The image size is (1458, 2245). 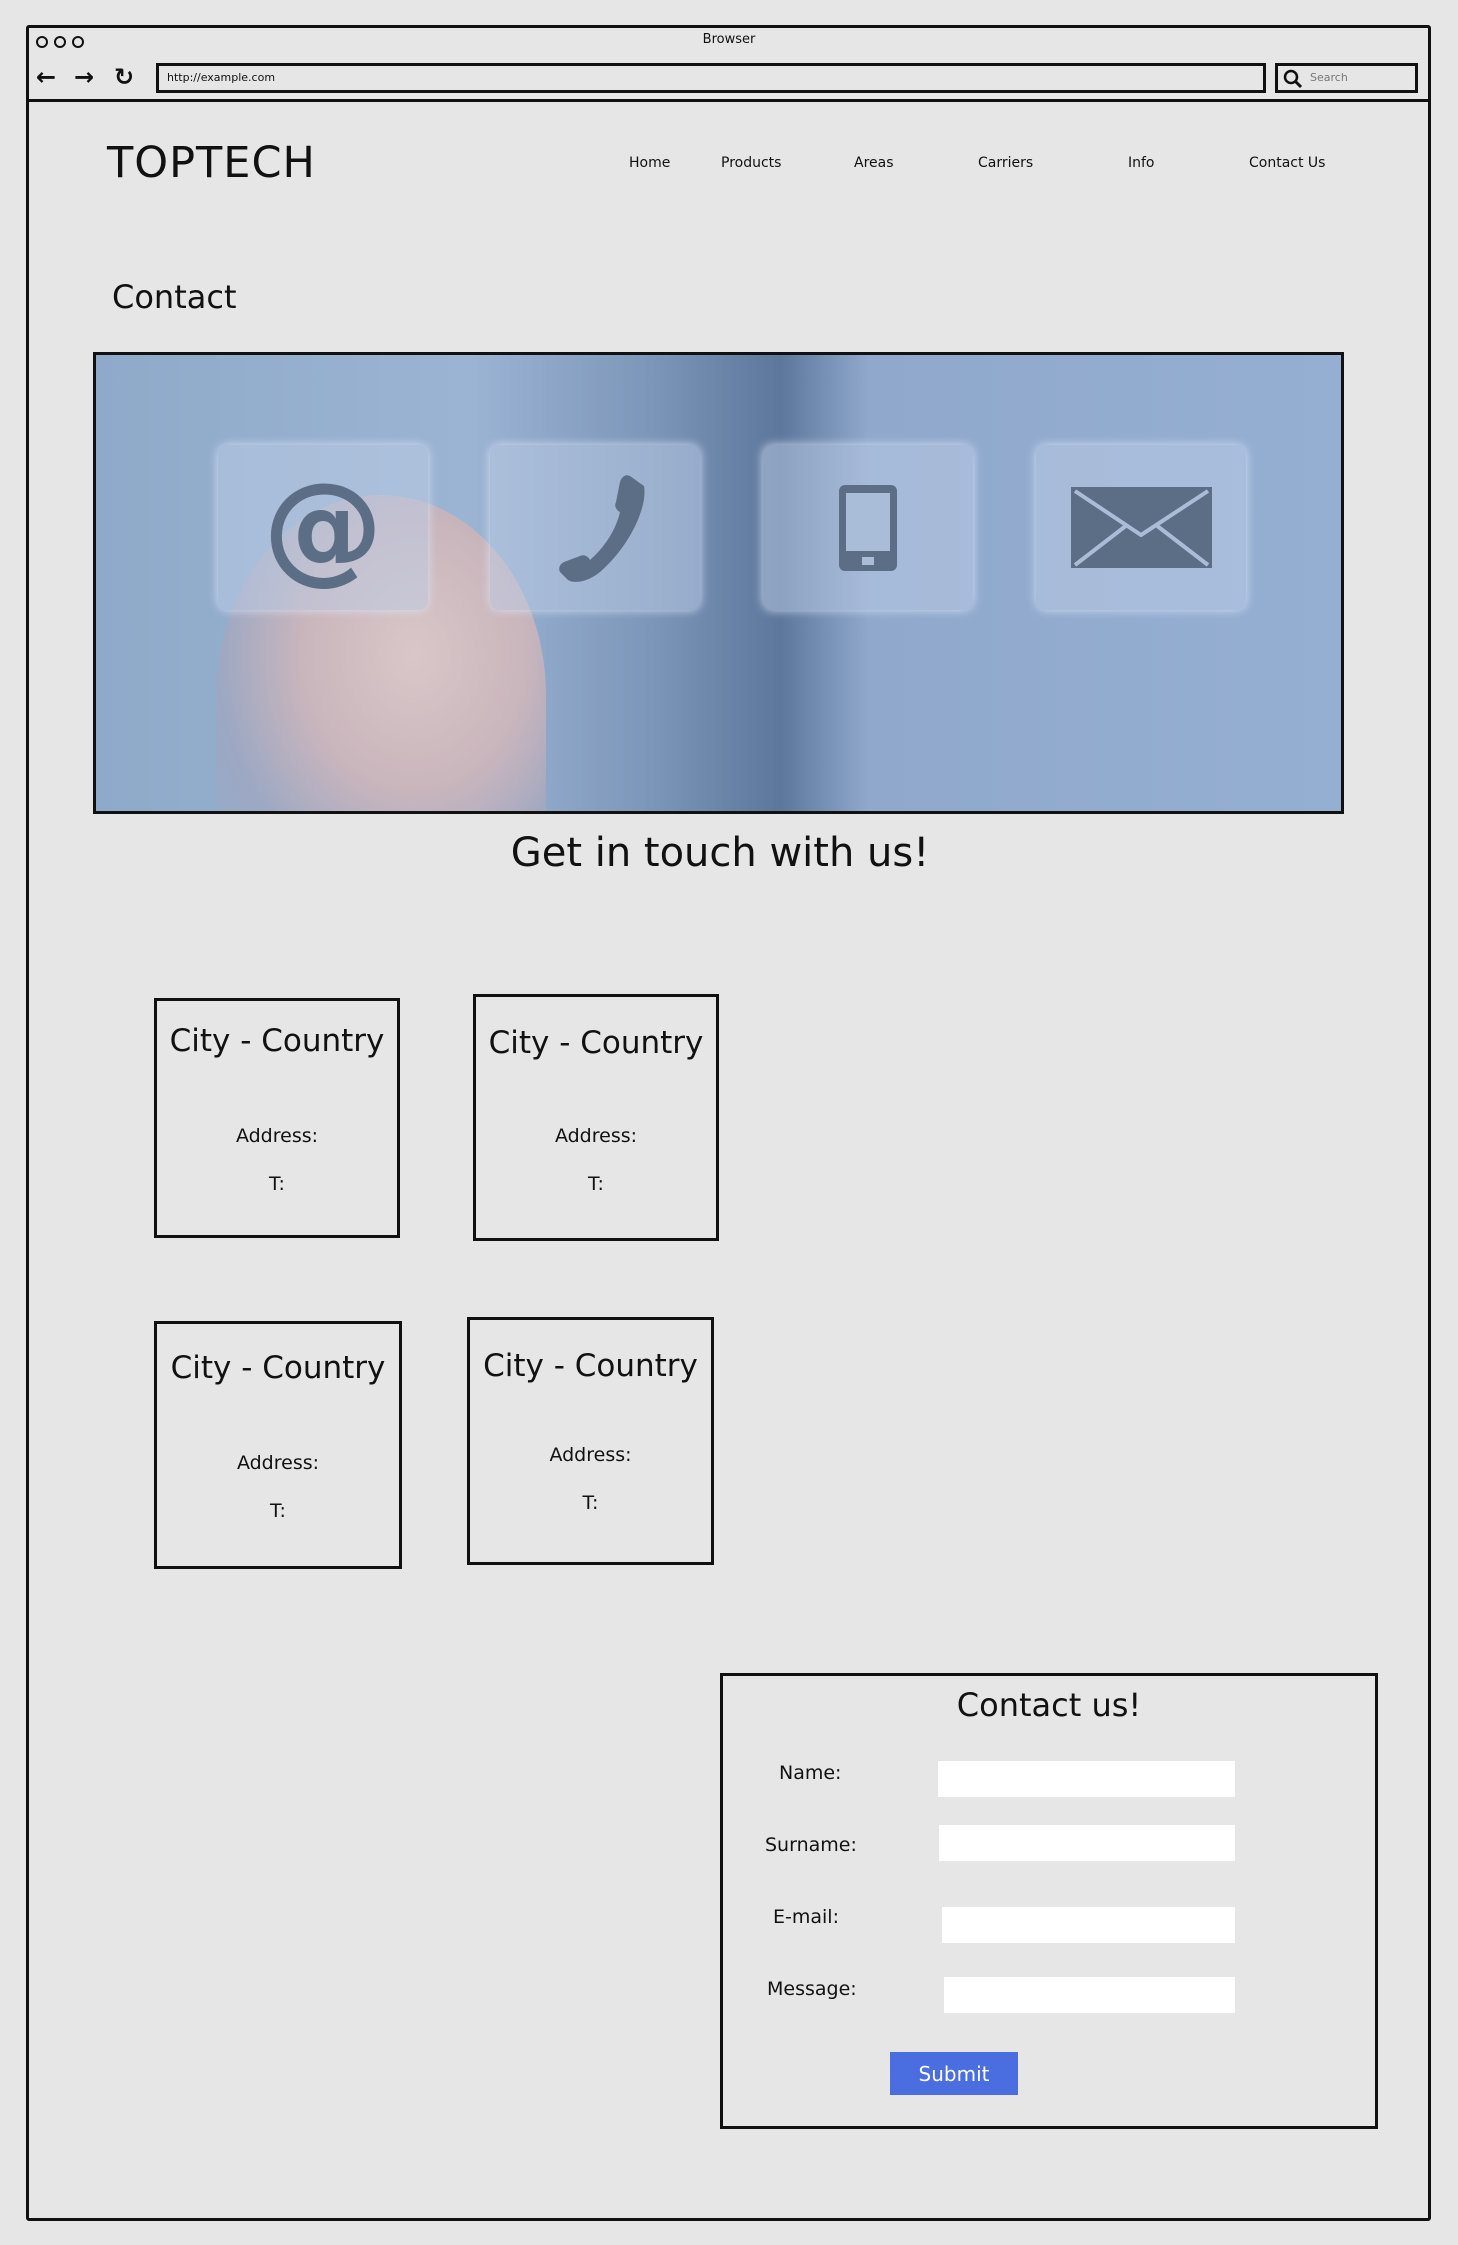 What do you see at coordinates (46, 77) in the screenshot?
I see `back-arrow-icon: ←` at bounding box center [46, 77].